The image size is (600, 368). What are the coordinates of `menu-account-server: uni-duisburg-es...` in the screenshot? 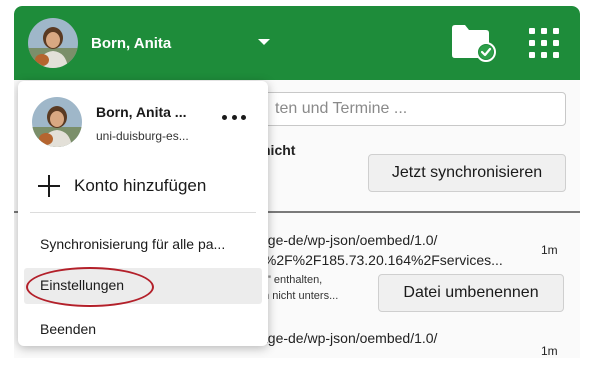 It's located at (142, 136).